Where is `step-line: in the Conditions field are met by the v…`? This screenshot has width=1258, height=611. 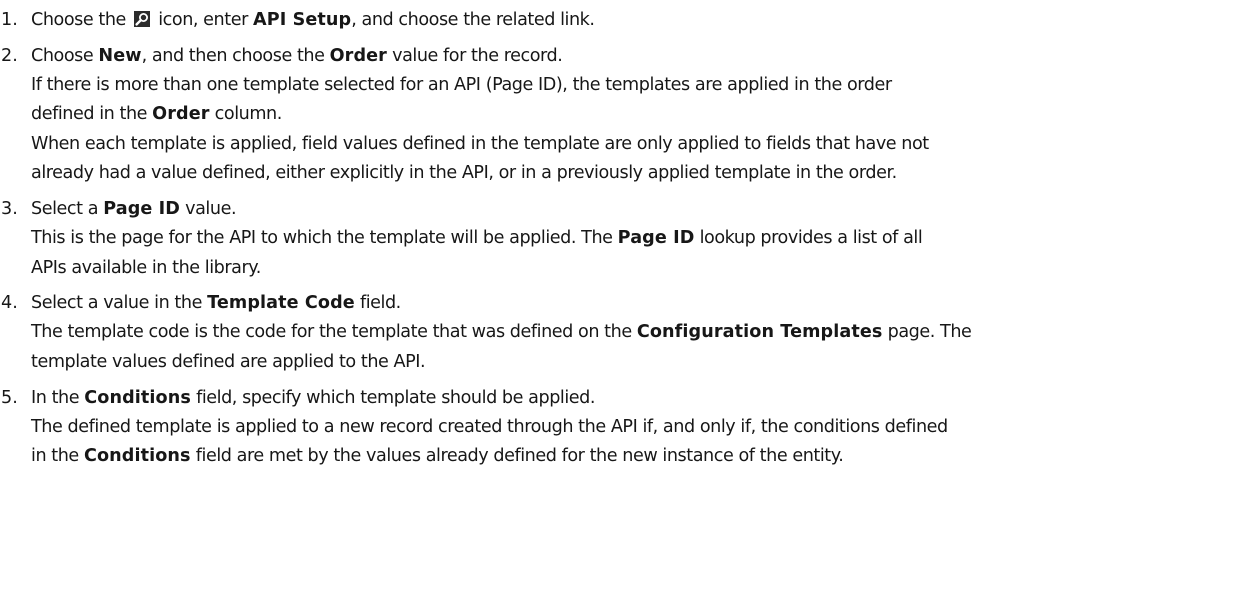 step-line: in the Conditions field are met by the v… is located at coordinates (437, 456).